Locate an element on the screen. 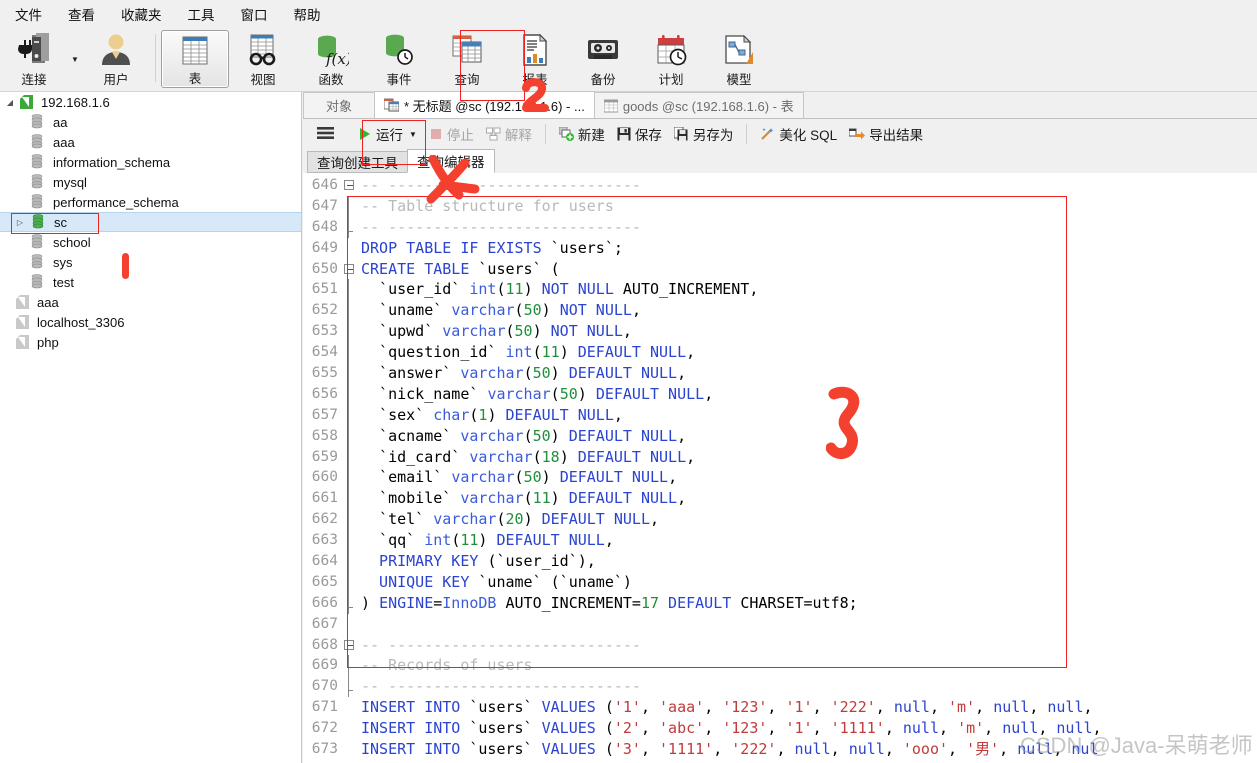 The height and width of the screenshot is (763, 1257). code-line: `qq` int(11) DEFAULT NULL, is located at coordinates (809, 540).